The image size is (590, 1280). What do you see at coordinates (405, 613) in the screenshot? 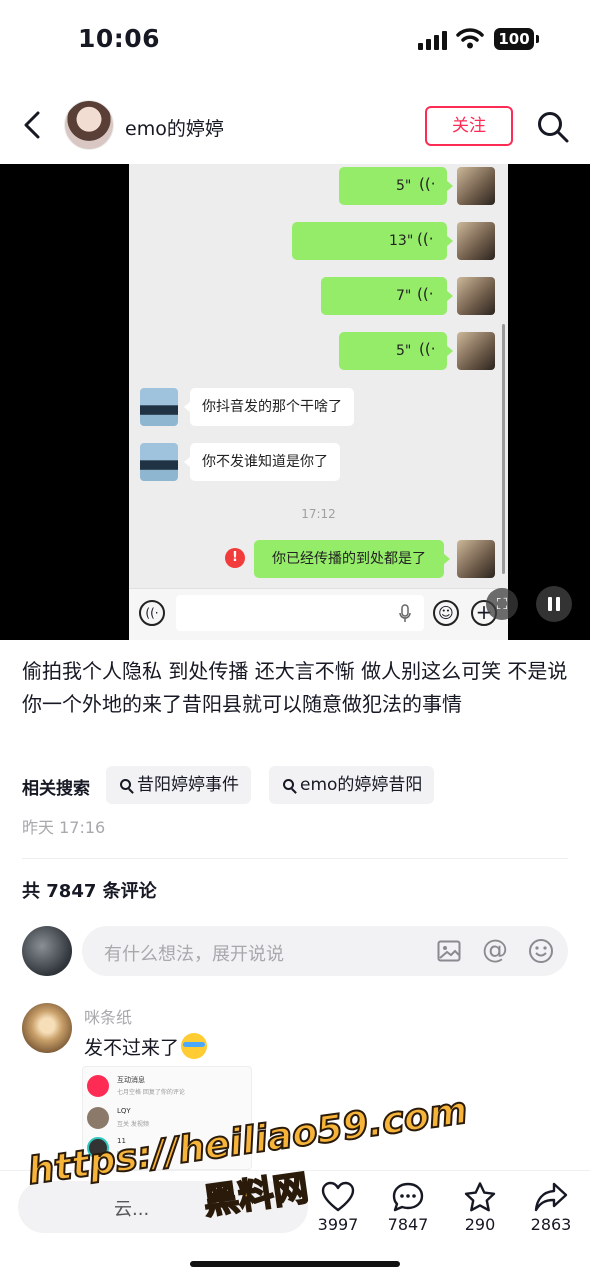
I see `microphone-icon` at bounding box center [405, 613].